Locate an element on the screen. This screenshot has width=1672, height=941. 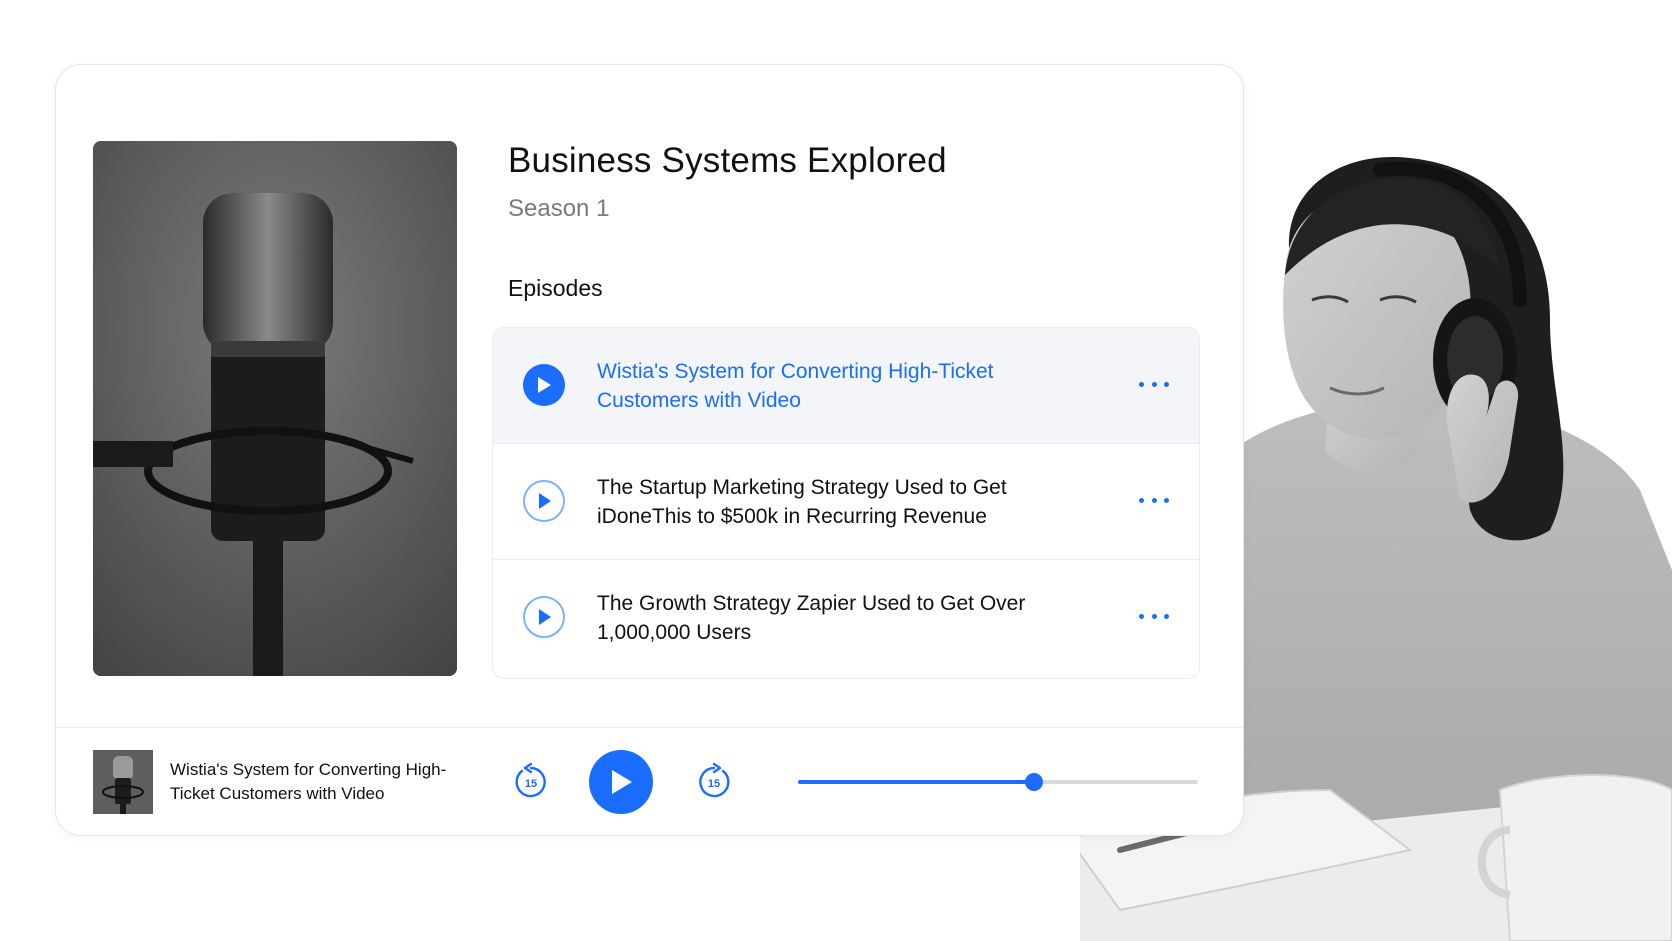
skip-forward-seconds: 15 is located at coordinates (714, 784).